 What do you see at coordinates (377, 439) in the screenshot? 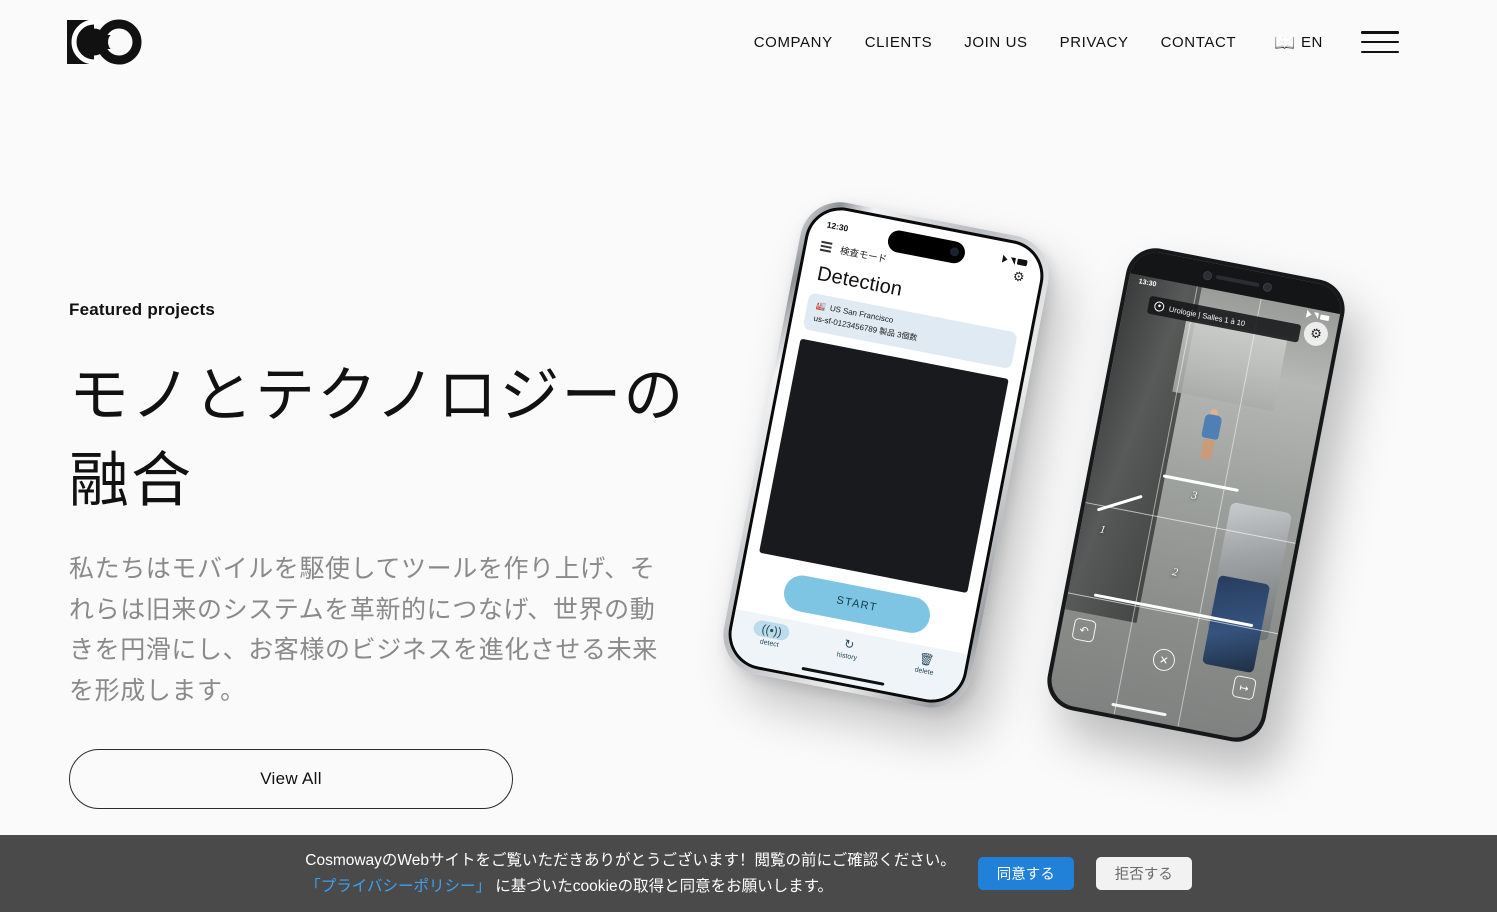
I see `hero-headline: モノとテクノロジーの融合` at bounding box center [377, 439].